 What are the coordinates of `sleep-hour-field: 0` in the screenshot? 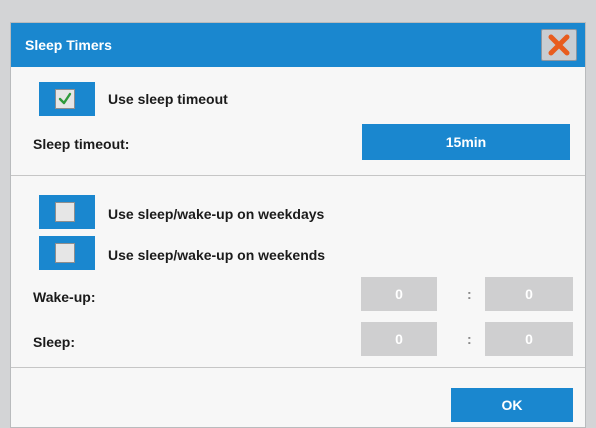 It's located at (399, 339).